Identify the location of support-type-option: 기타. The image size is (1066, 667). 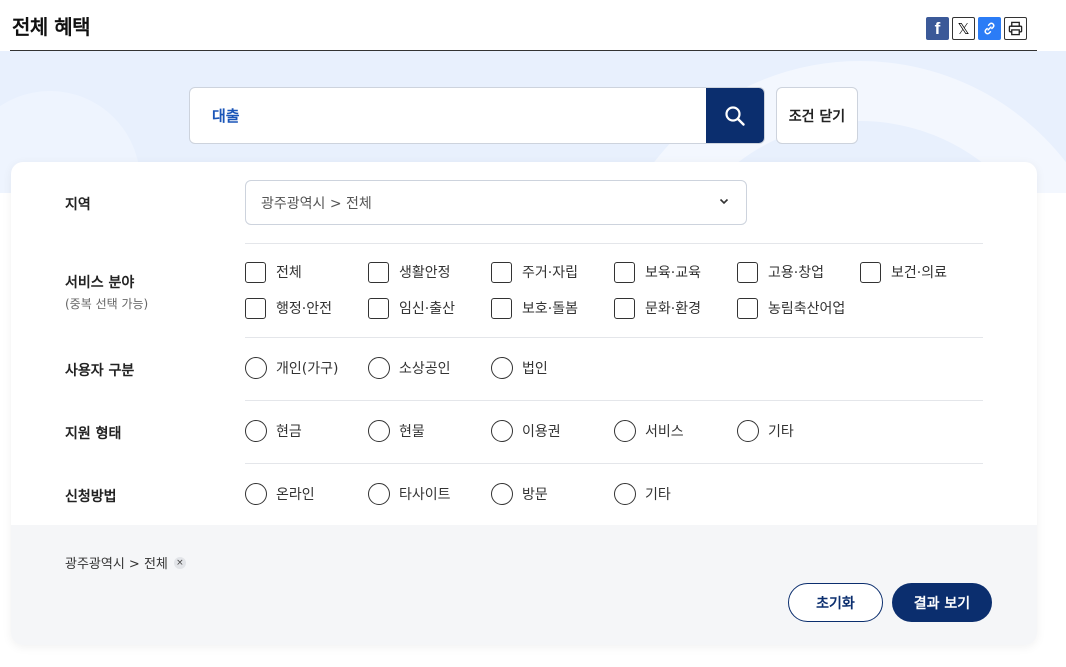
(765, 431).